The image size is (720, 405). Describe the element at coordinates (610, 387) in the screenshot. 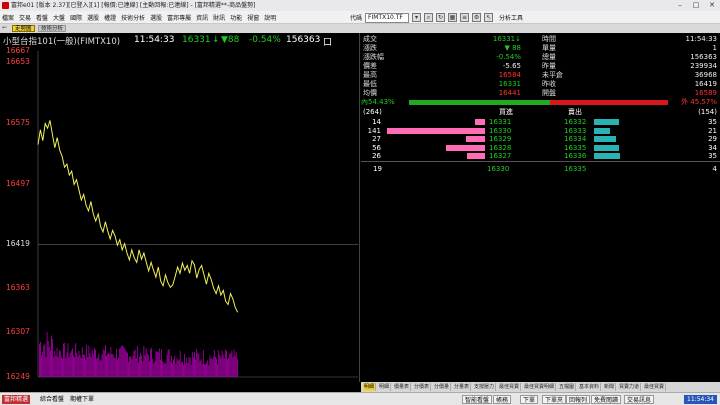

I see `bottom-tab: 新聞` at that location.